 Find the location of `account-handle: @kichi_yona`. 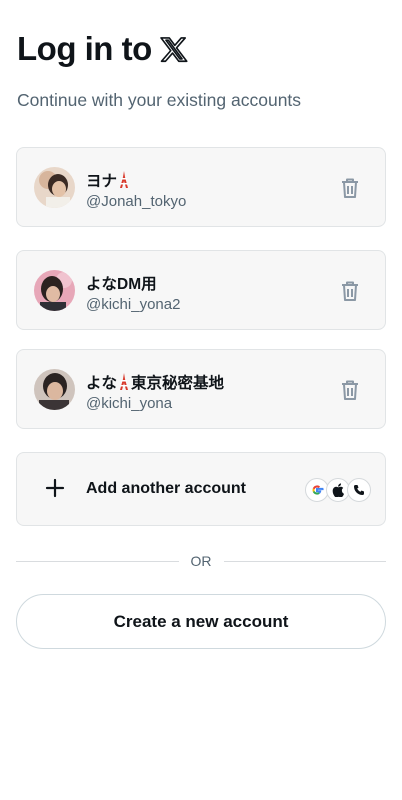

account-handle: @kichi_yona is located at coordinates (129, 403).